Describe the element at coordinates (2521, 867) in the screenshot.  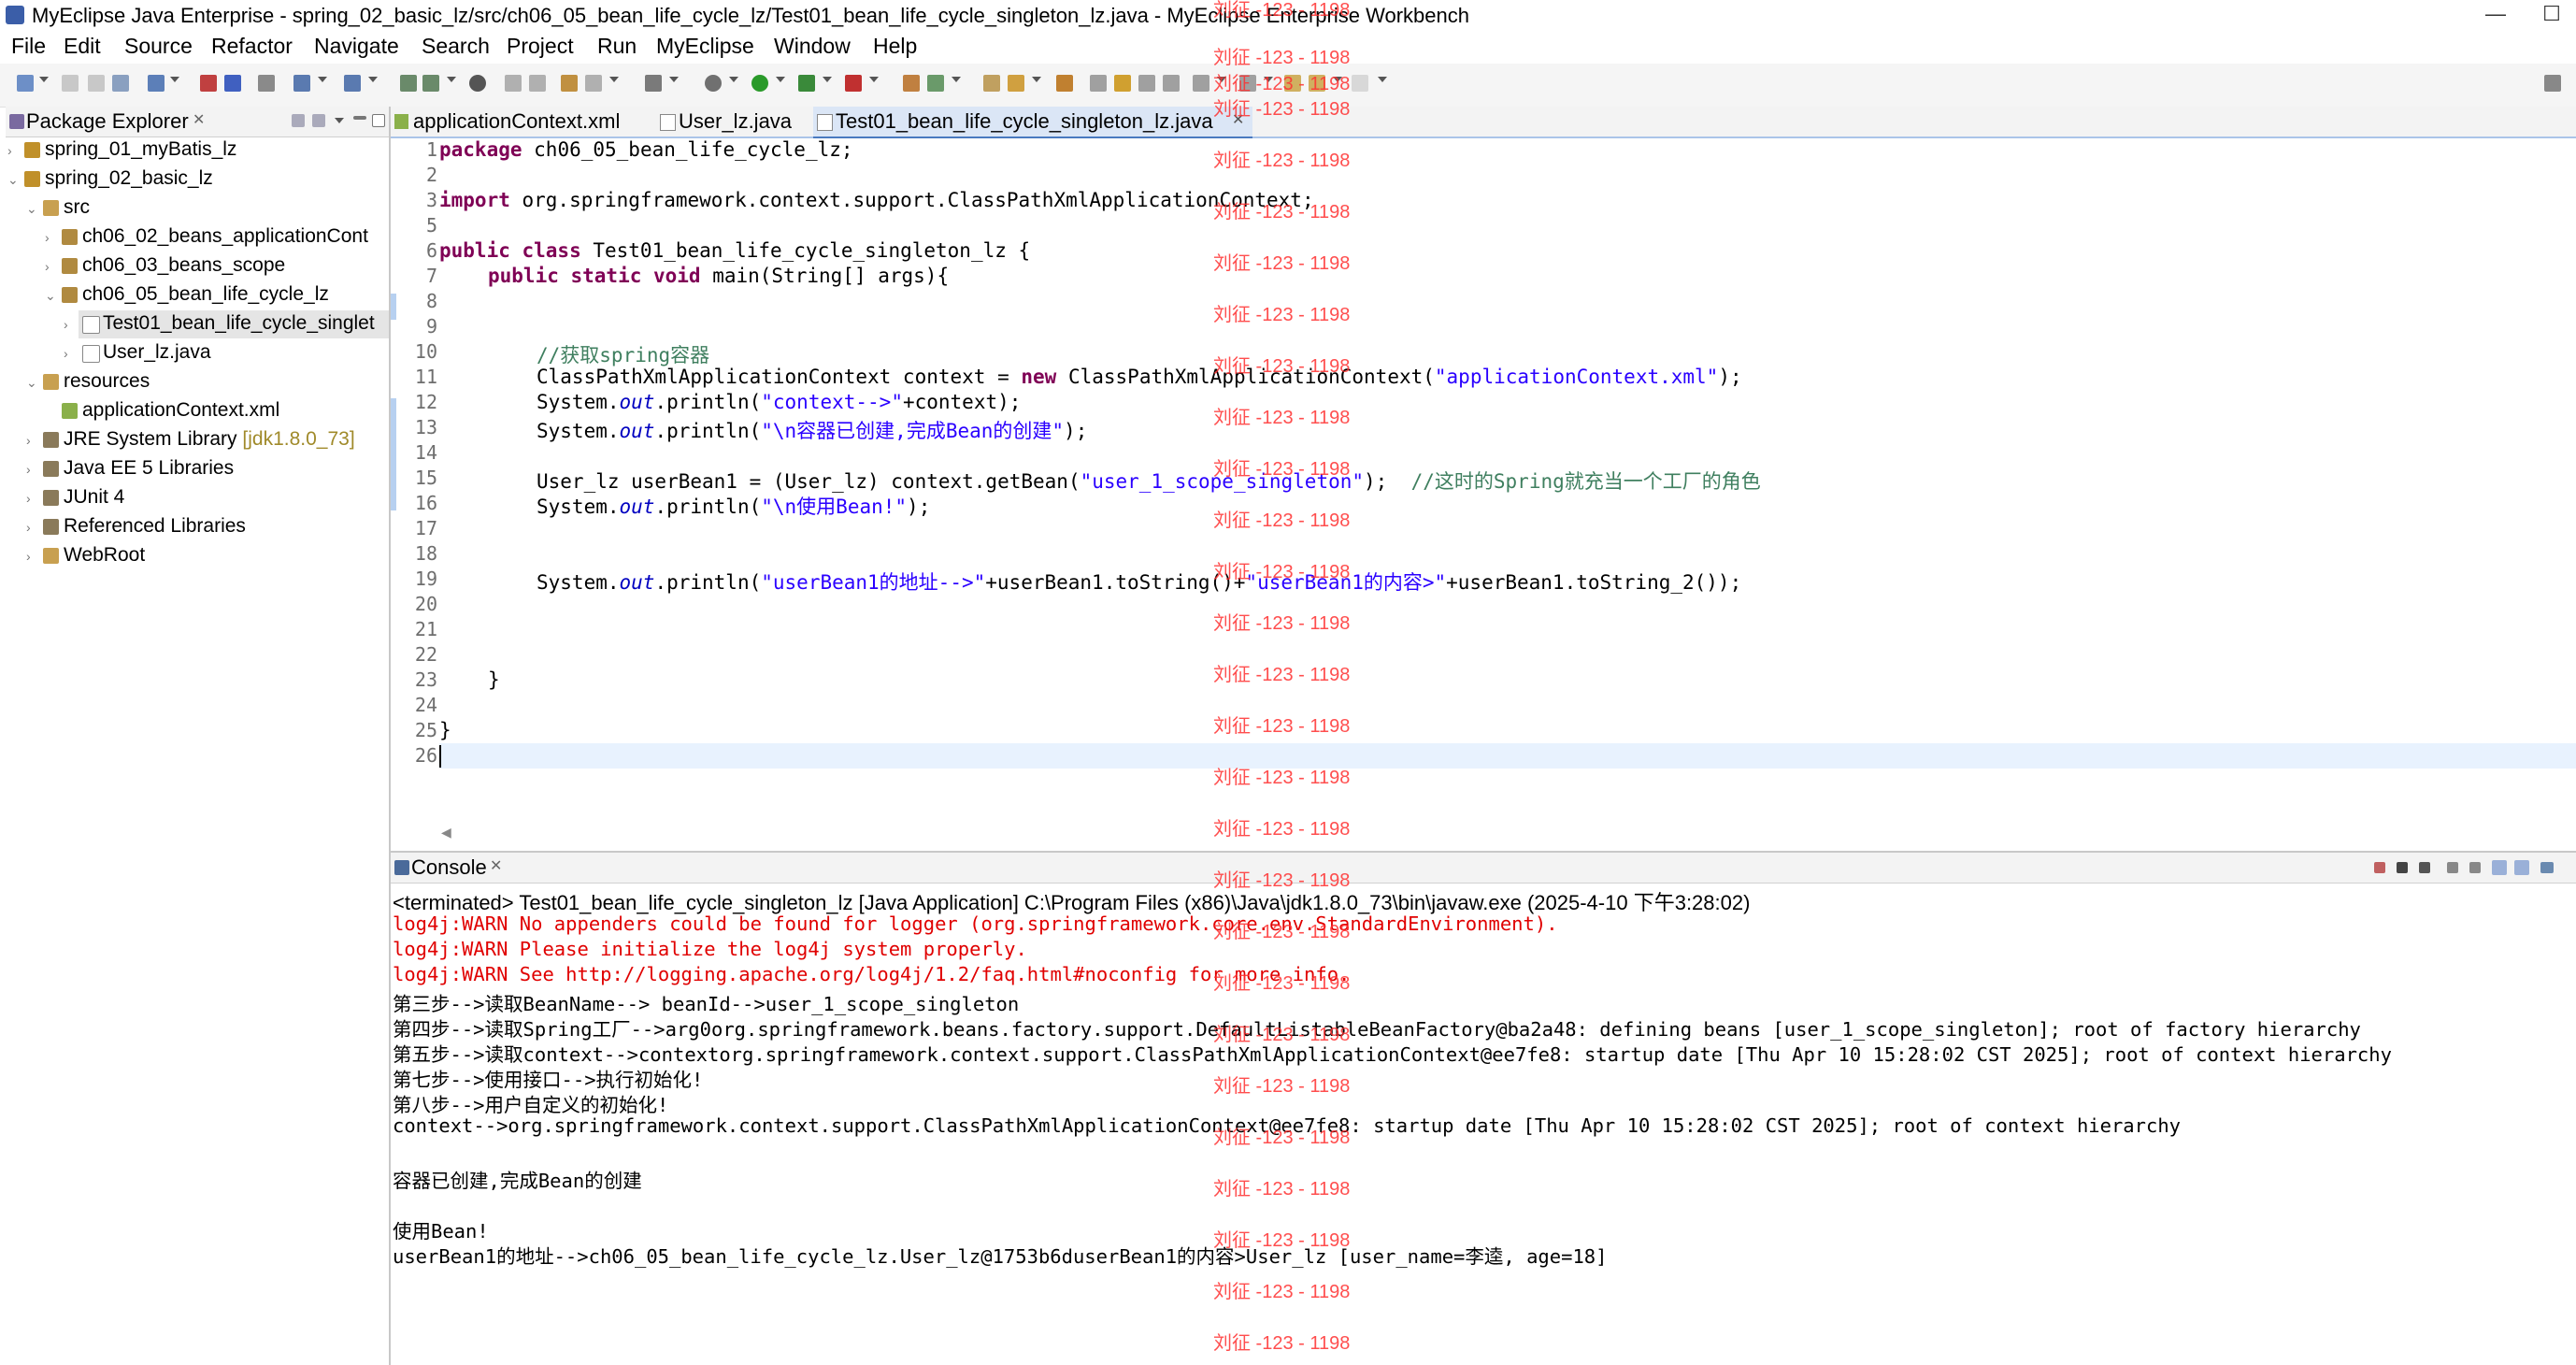
I see `show-on-error-icon` at that location.